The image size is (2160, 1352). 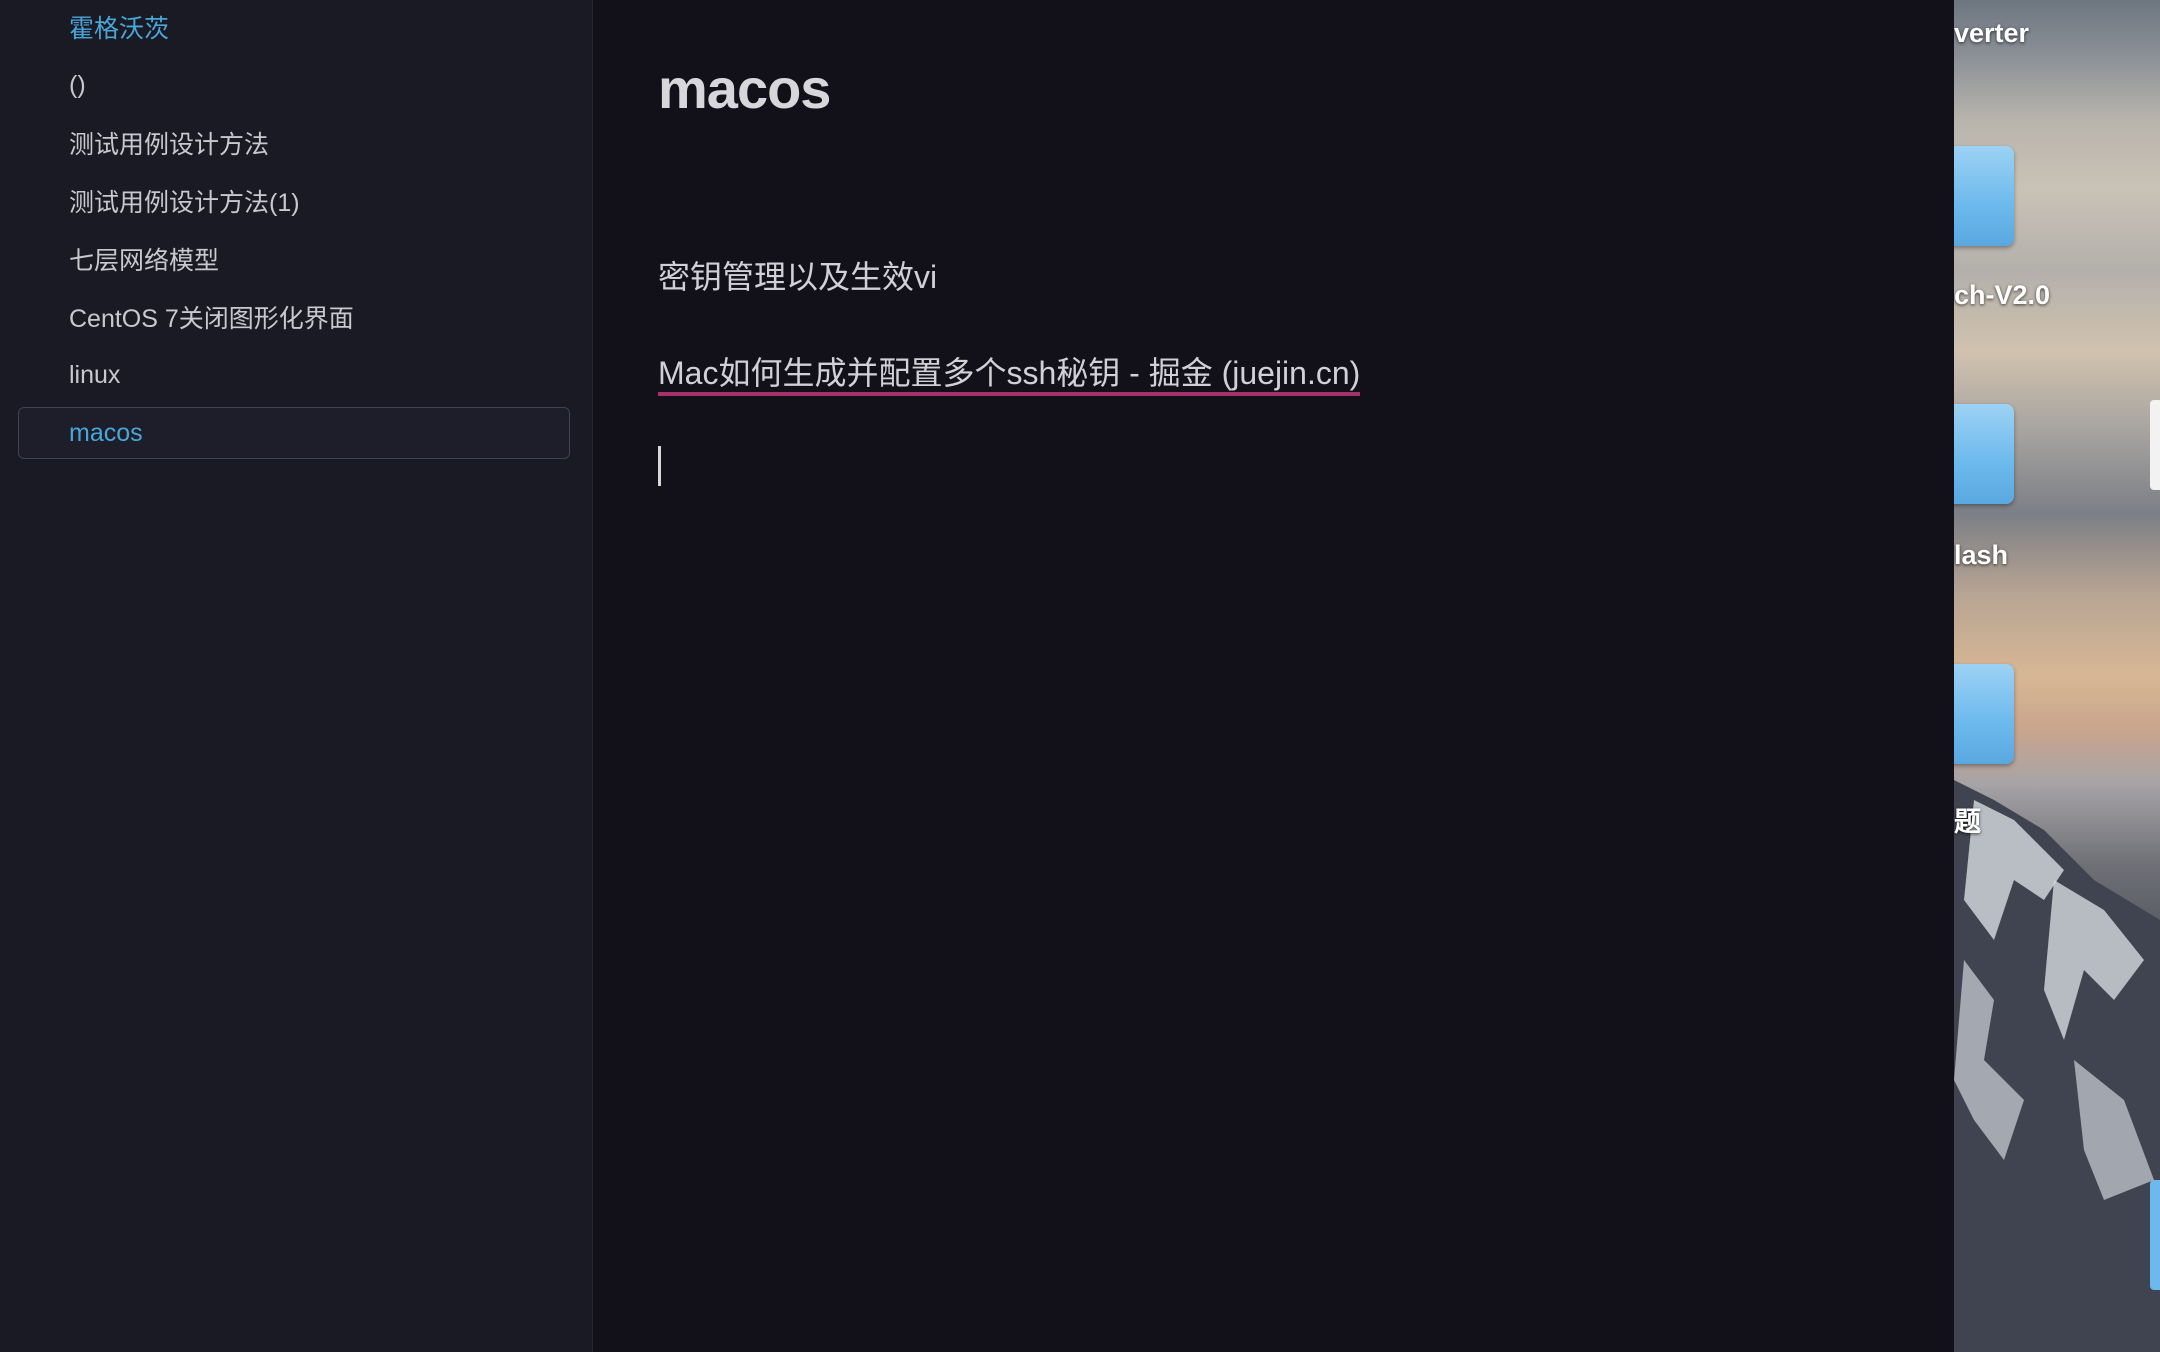 What do you see at coordinates (797, 275) in the screenshot?
I see `editor-paragraph: 密钥管理以及生效vi` at bounding box center [797, 275].